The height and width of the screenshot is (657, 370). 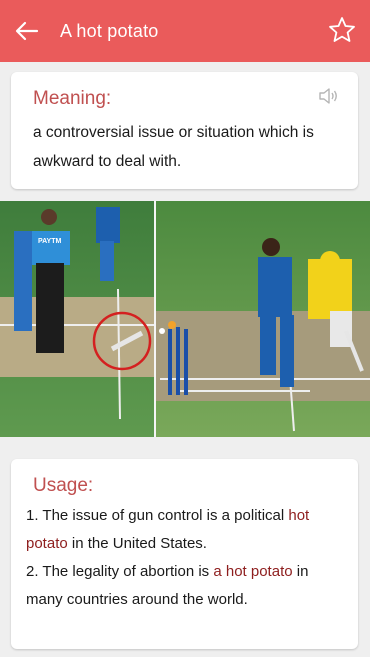 I want to click on page-title: A hot potato, so click(x=109, y=30).